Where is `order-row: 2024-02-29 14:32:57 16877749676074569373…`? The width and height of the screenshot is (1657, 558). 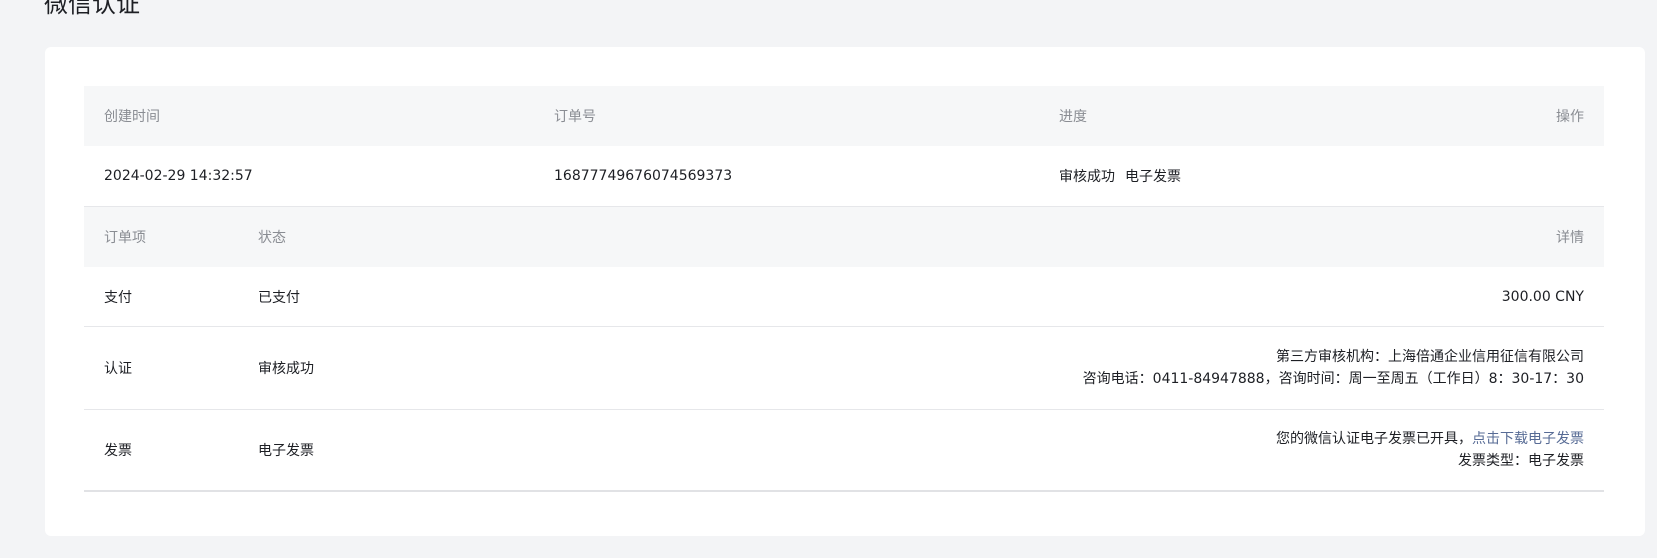
order-row: 2024-02-29 14:32:57 16877749676074569373… is located at coordinates (844, 176).